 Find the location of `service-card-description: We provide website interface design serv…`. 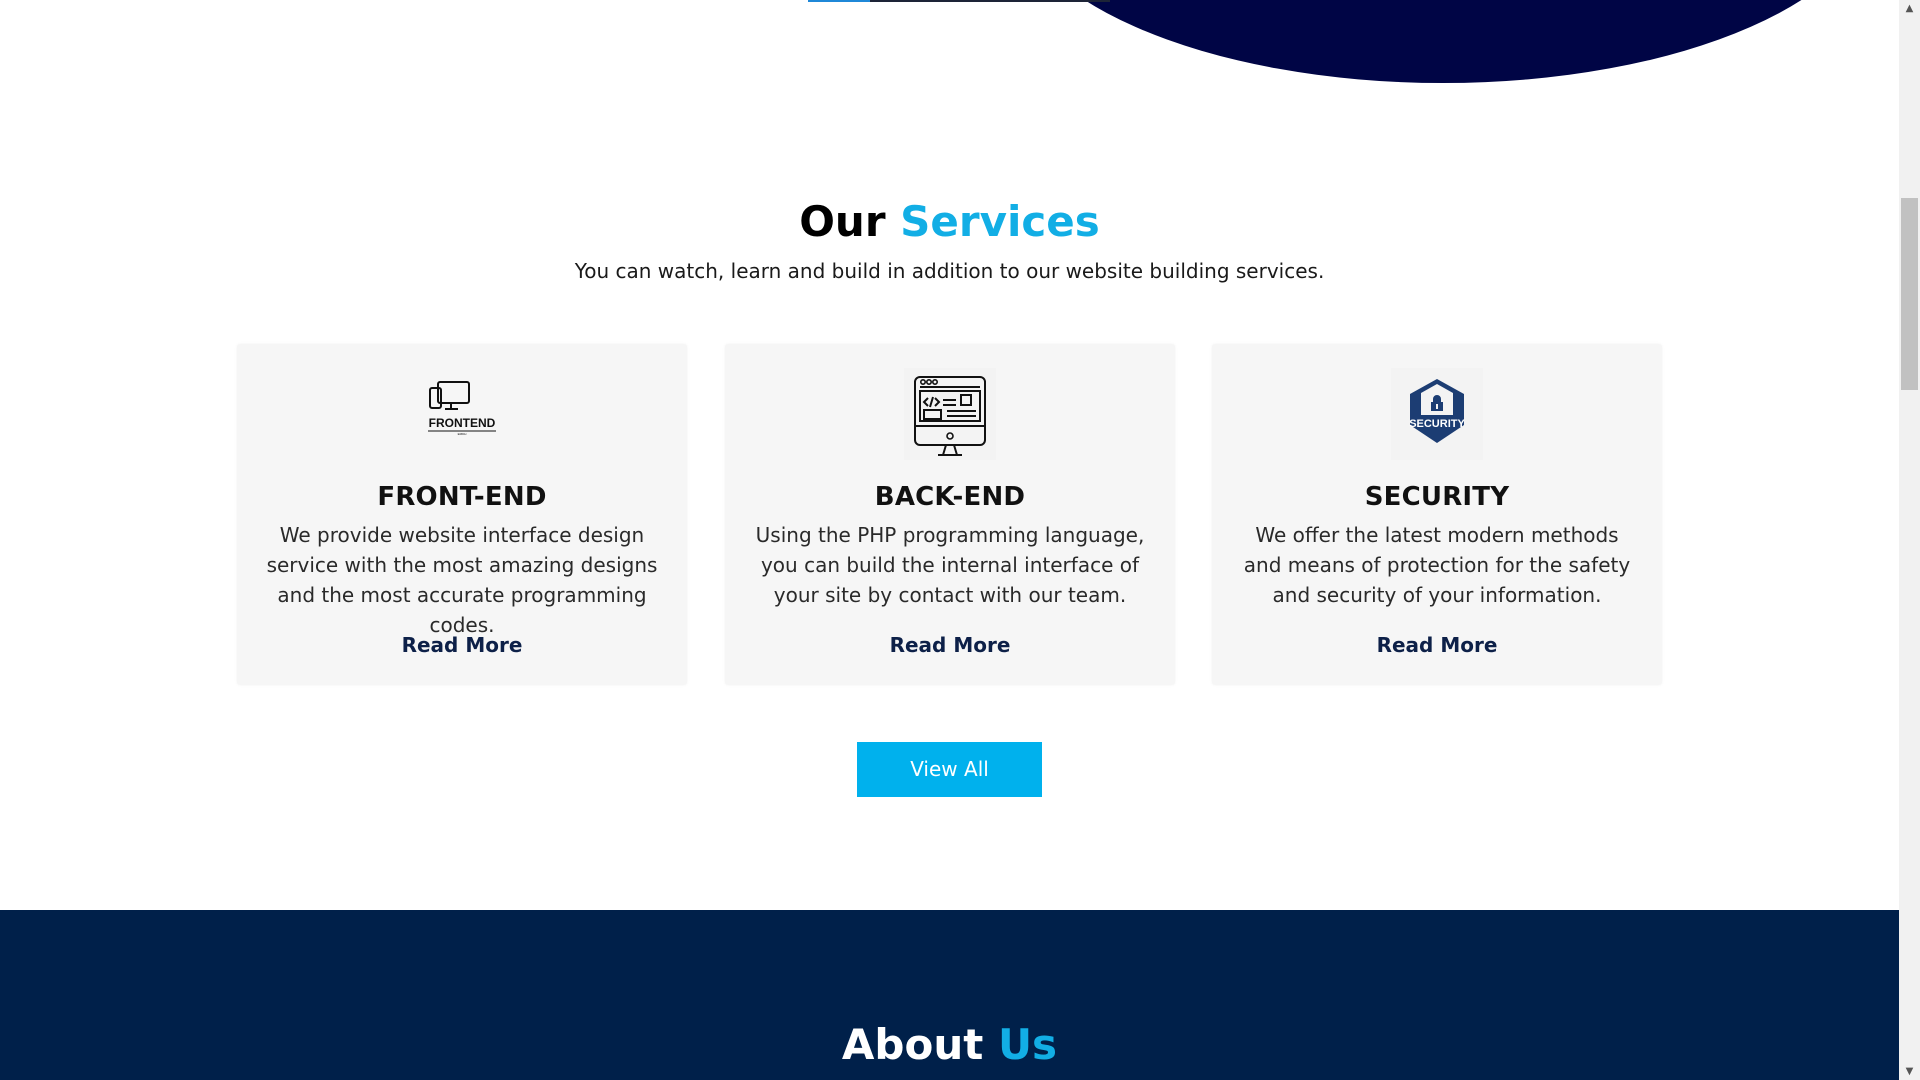

service-card-description: We provide website interface design serv… is located at coordinates (462, 580).